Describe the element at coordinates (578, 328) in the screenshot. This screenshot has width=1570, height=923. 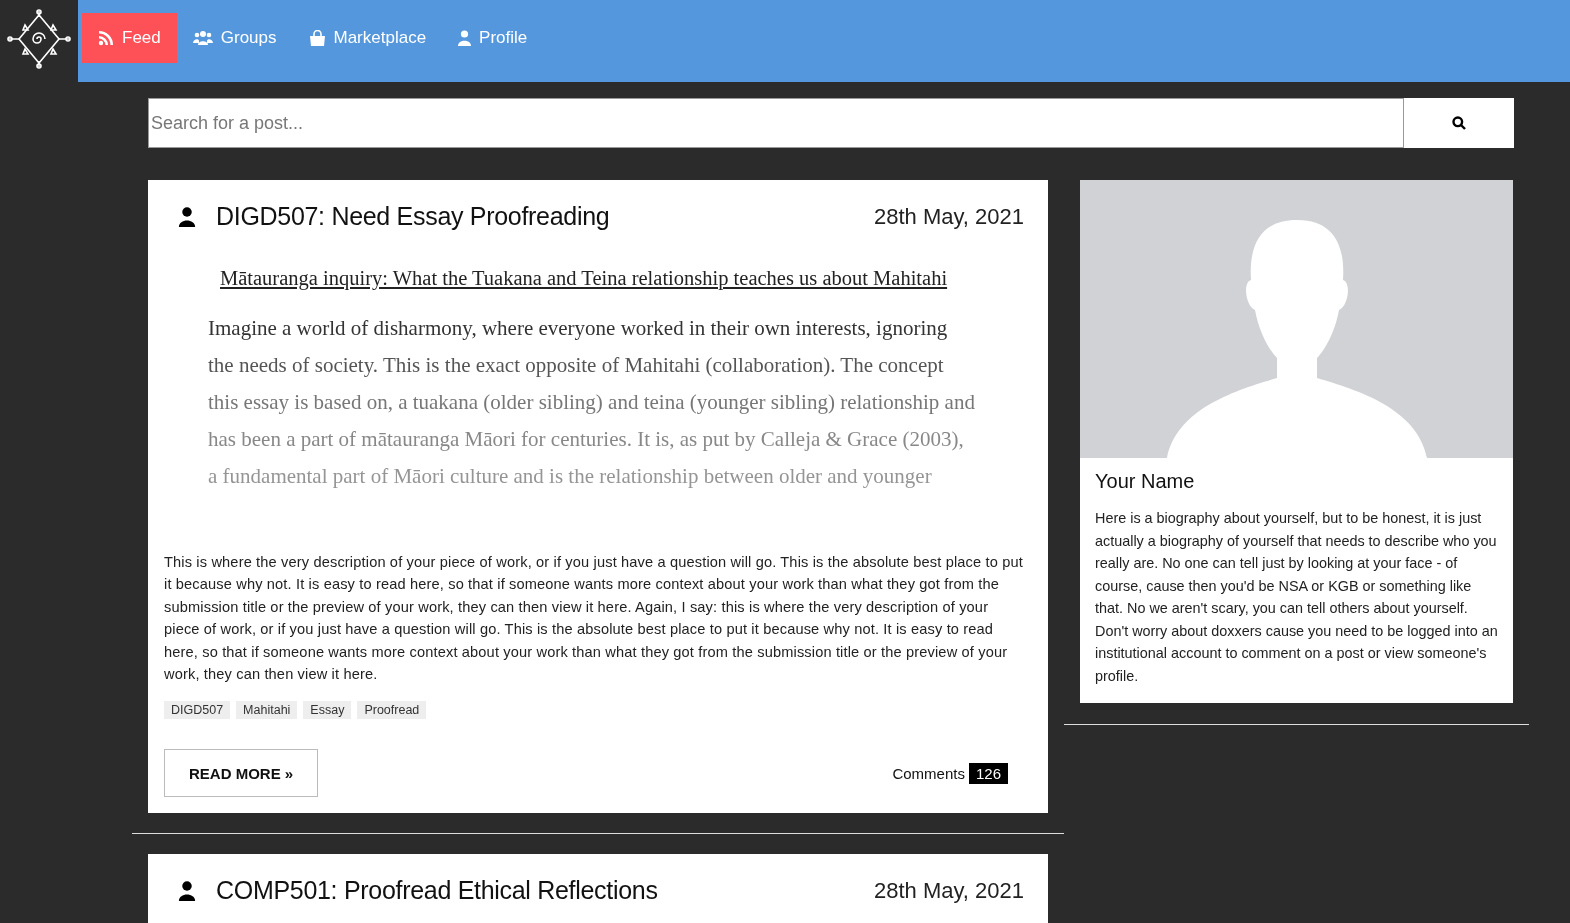
I see `document-line: Imagine a world of disharmony, where everyone worked in their own interests, ignoring` at that location.